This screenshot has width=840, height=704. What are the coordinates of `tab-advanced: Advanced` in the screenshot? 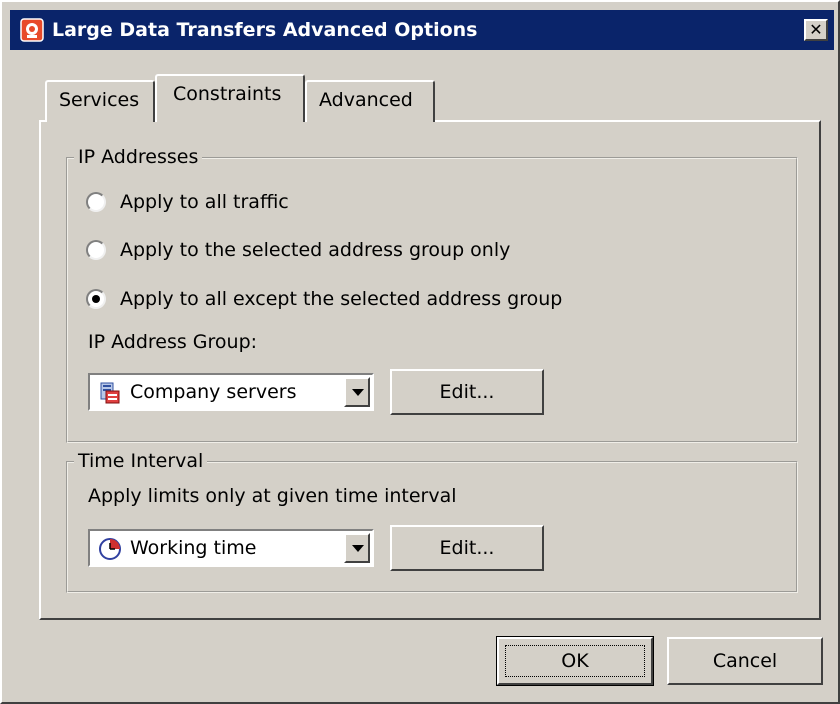 It's located at (370, 101).